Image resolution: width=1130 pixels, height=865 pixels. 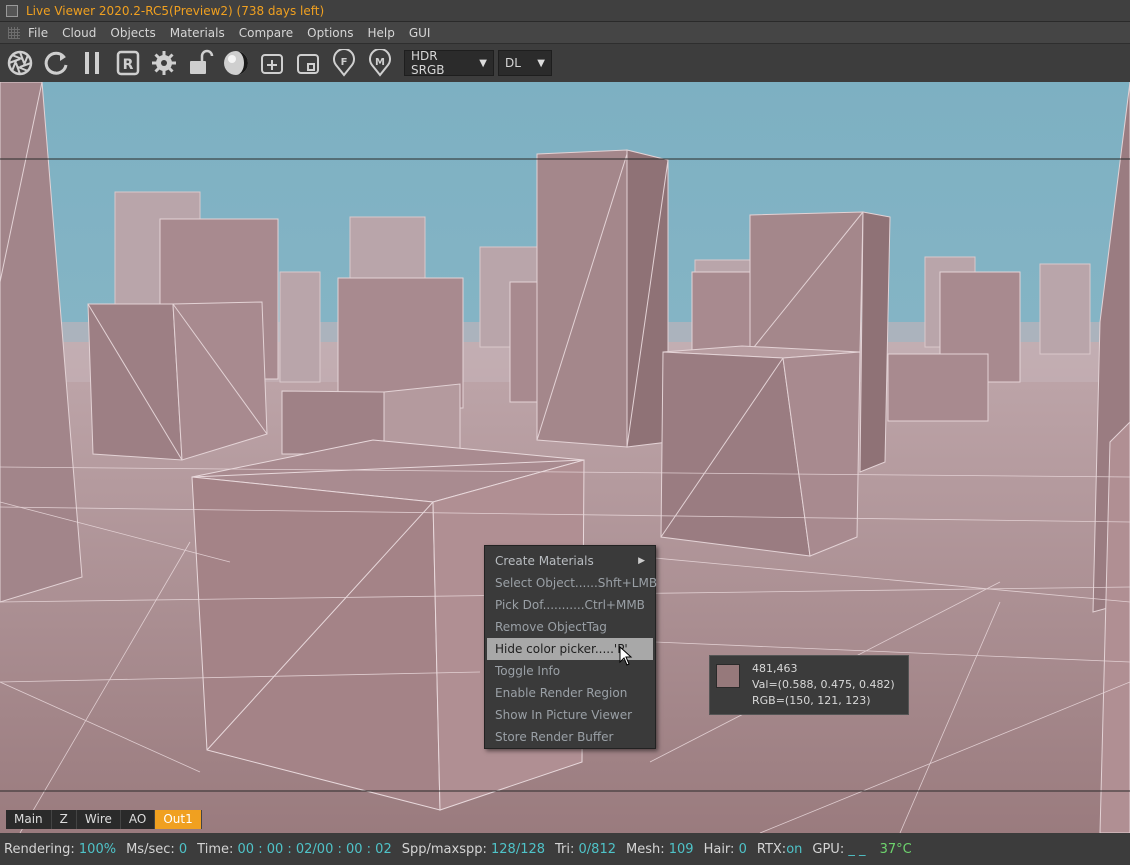 What do you see at coordinates (570, 605) in the screenshot?
I see `menu-item-pick-dof: Pick Dof...........Ctrl+MMB` at bounding box center [570, 605].